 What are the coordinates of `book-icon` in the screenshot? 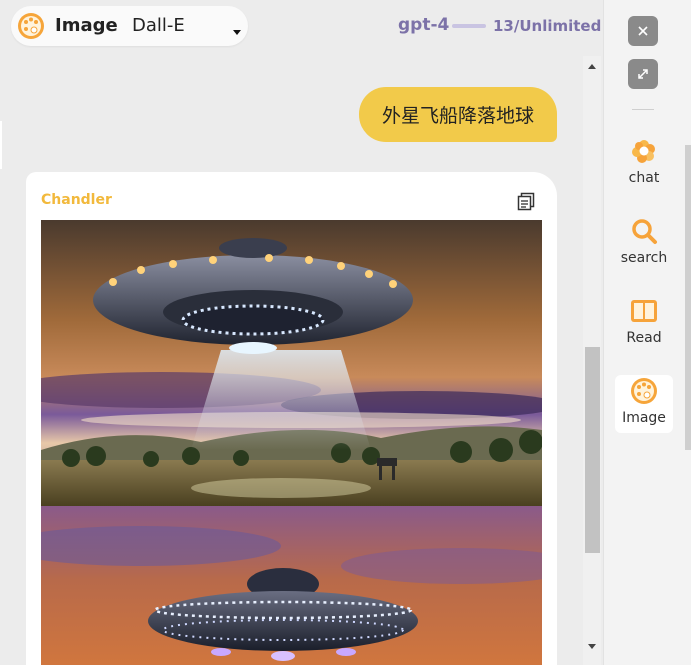 It's located at (644, 311).